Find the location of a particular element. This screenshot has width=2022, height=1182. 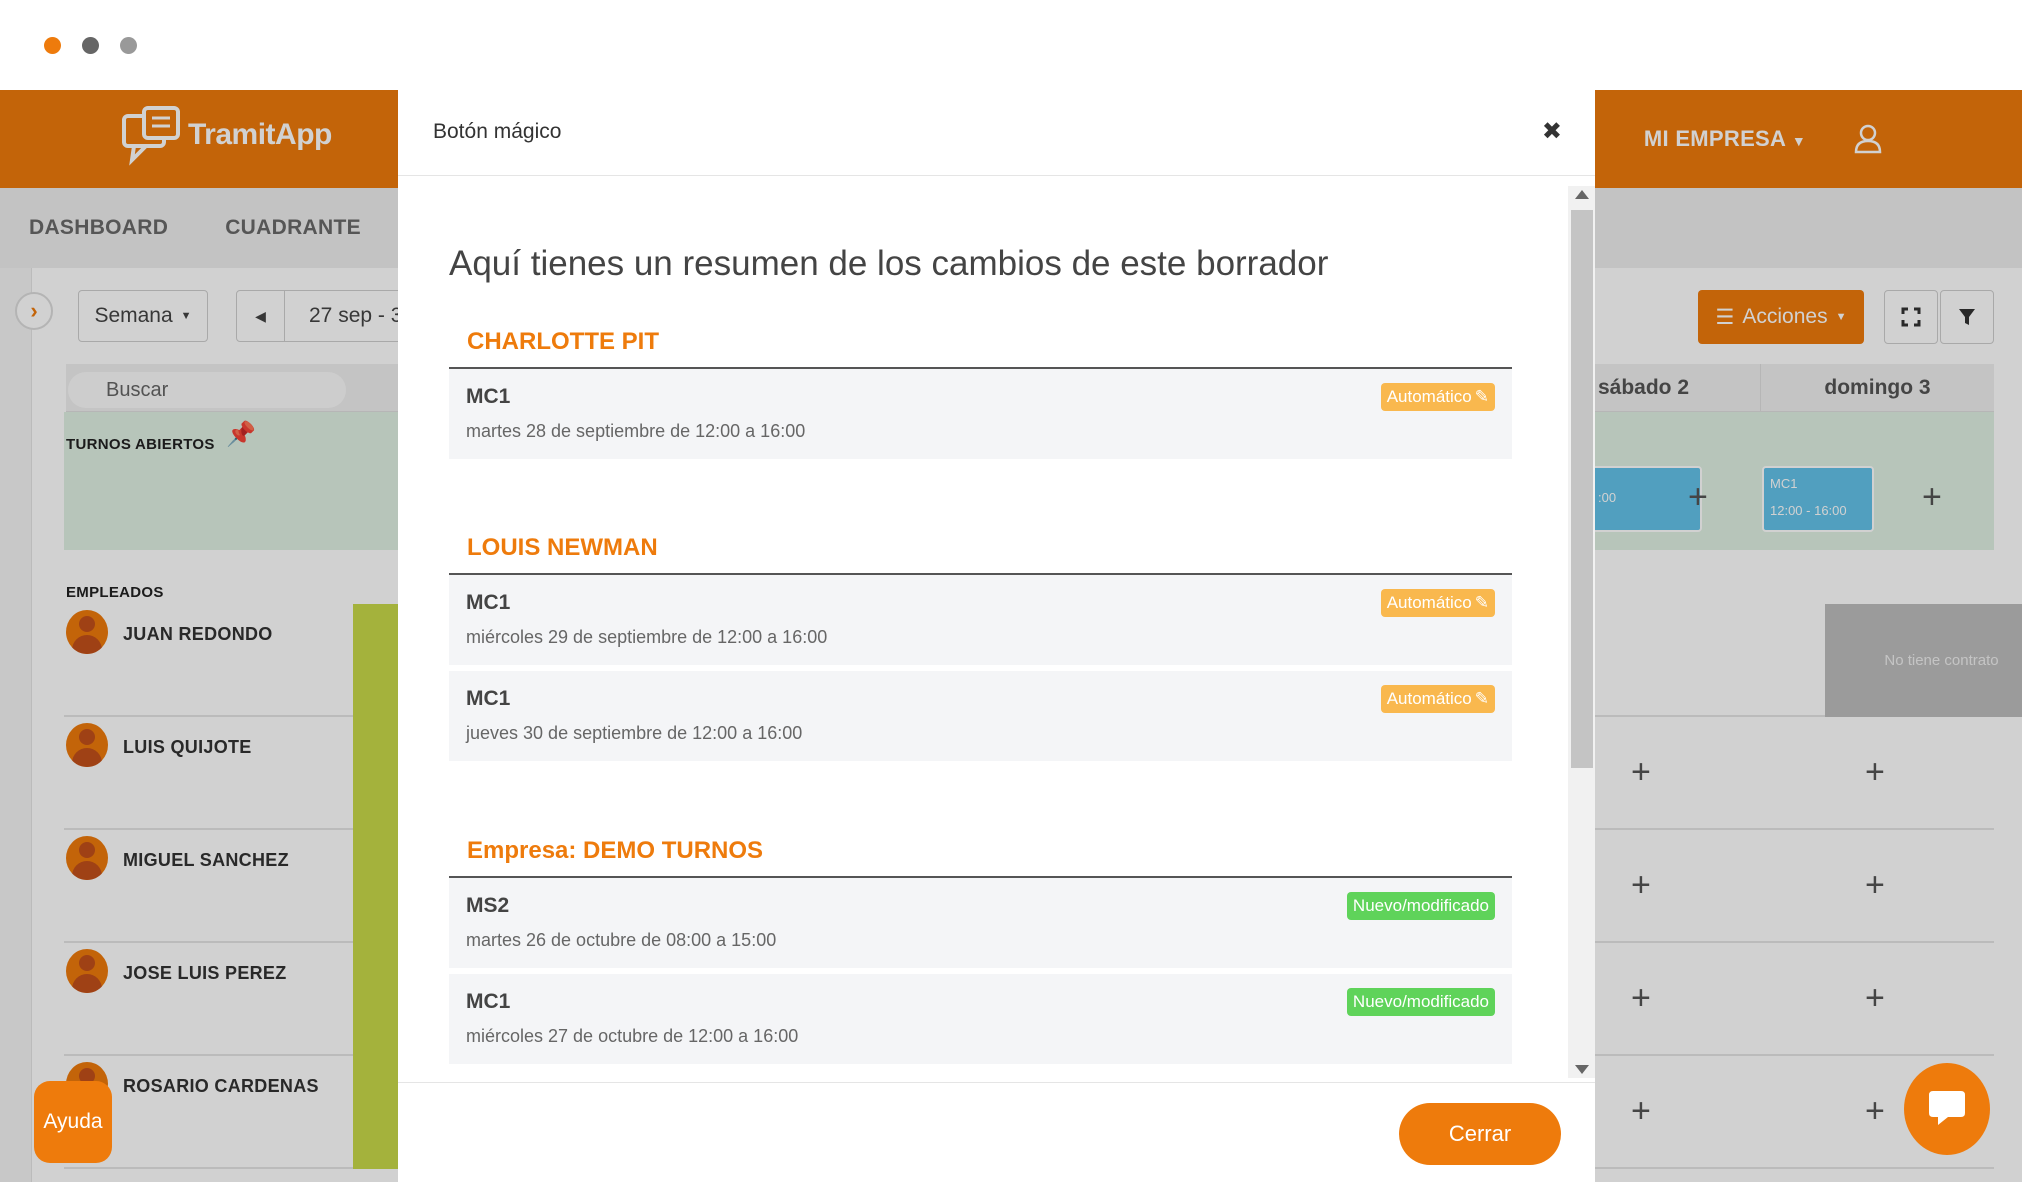

shift-when: miércoles 27 de octubre de 12:00 a 16:00 is located at coordinates (632, 1036).